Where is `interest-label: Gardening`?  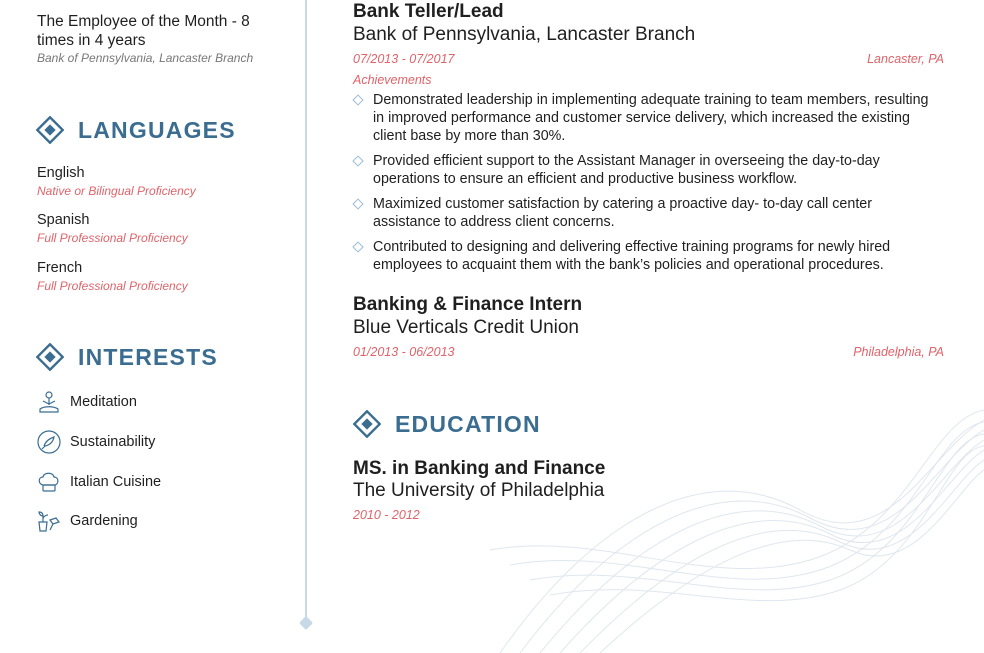 interest-label: Gardening is located at coordinates (104, 521).